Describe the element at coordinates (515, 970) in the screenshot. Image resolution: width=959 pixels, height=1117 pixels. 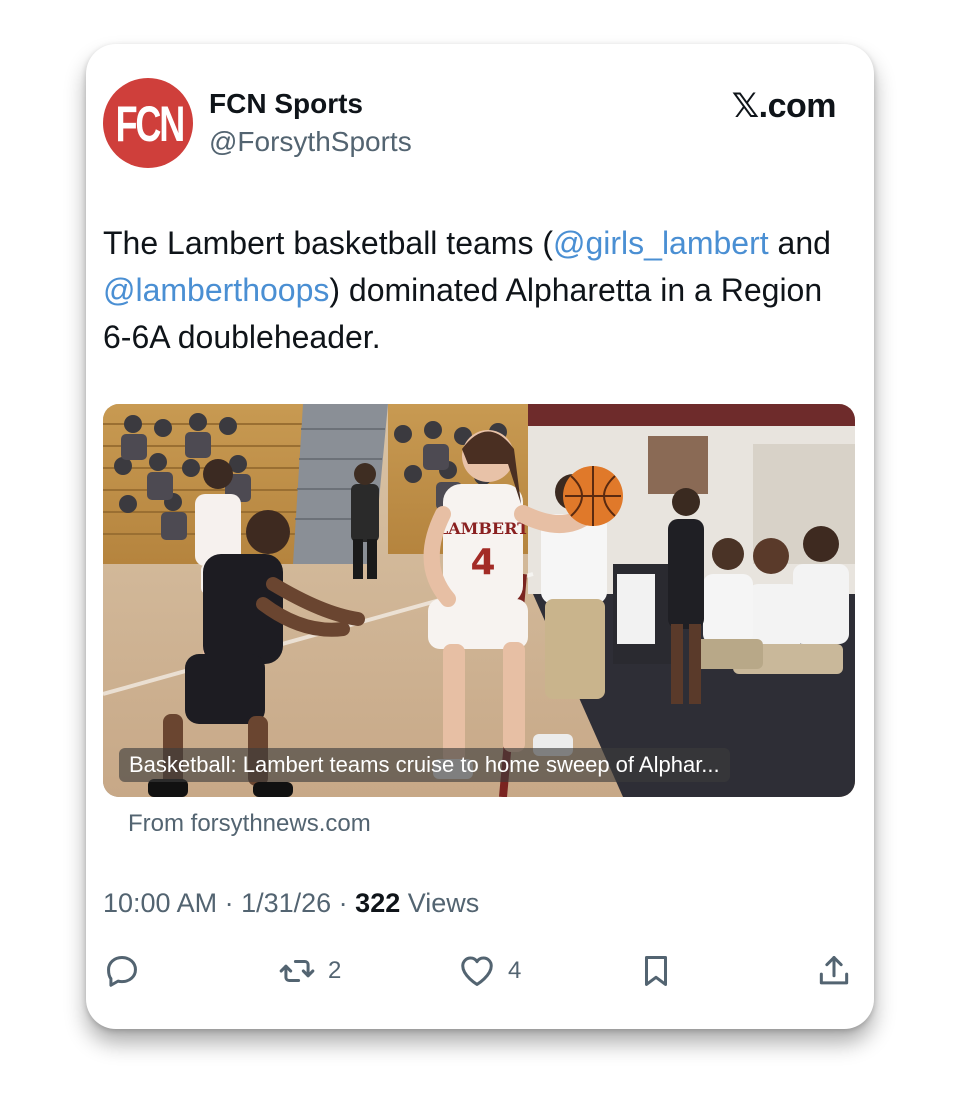
I see `like-count: 4` at that location.